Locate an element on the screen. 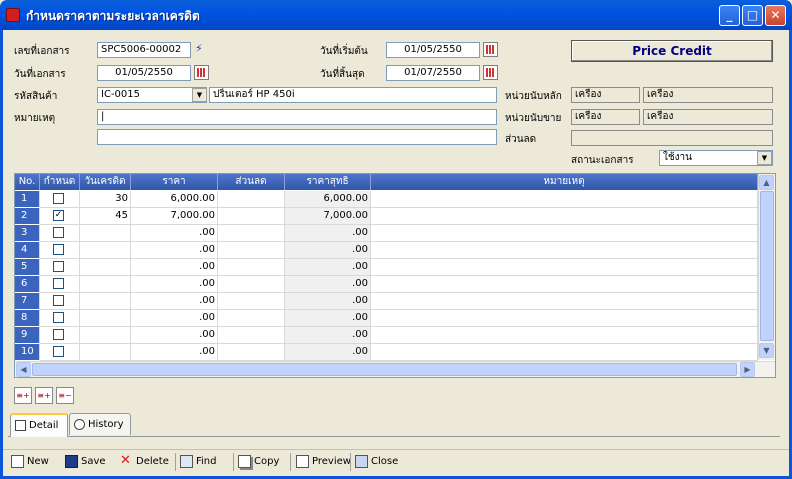 This screenshot has height=479, width=792. add-row-icon: ≡+ is located at coordinates (44, 395).